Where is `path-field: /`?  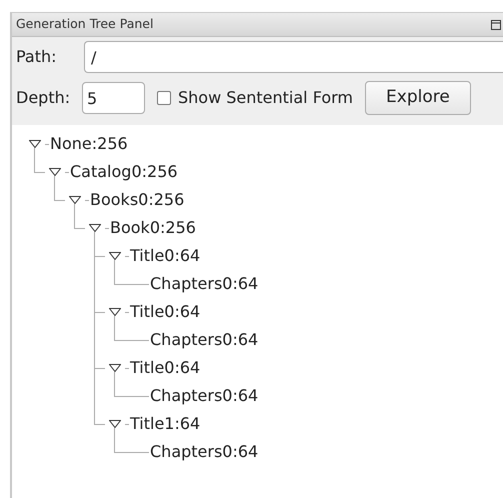 path-field: / is located at coordinates (293, 57).